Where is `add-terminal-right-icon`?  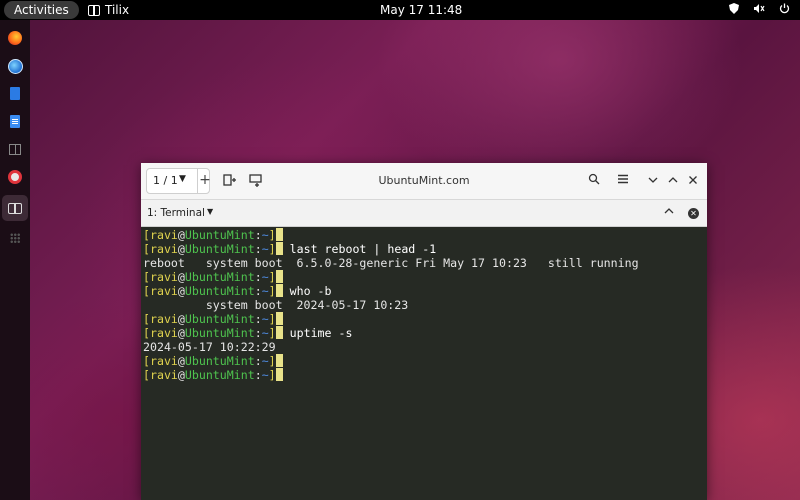 add-terminal-right-icon is located at coordinates (230, 181).